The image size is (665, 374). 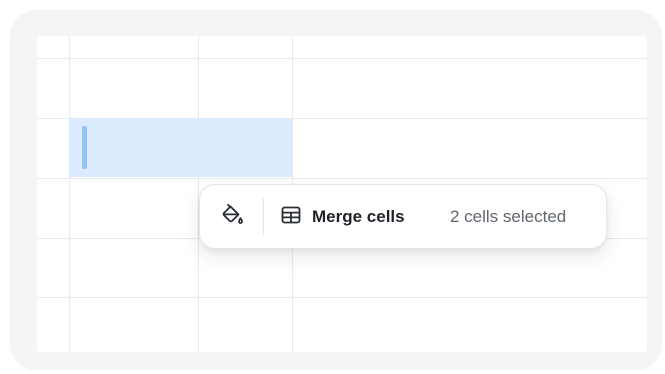 I want to click on toolbar-divider, so click(x=263, y=217).